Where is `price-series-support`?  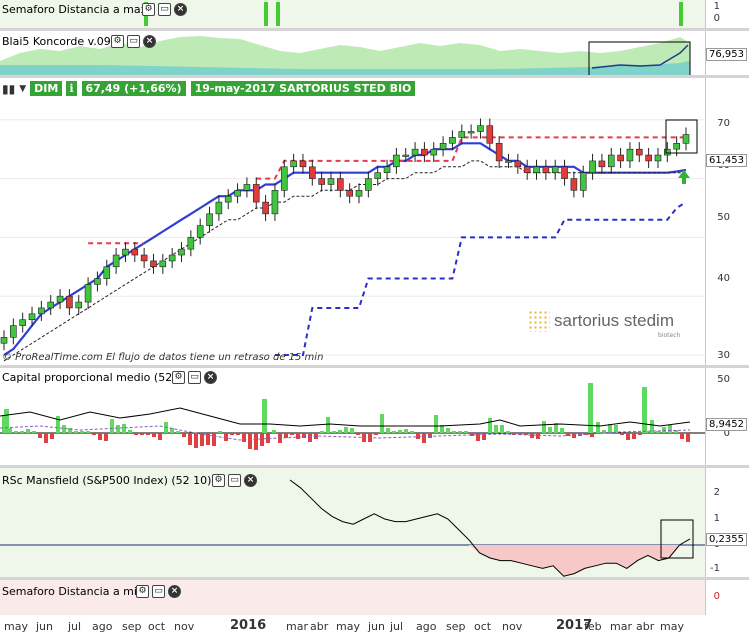 price-series-support is located at coordinates (480, 278).